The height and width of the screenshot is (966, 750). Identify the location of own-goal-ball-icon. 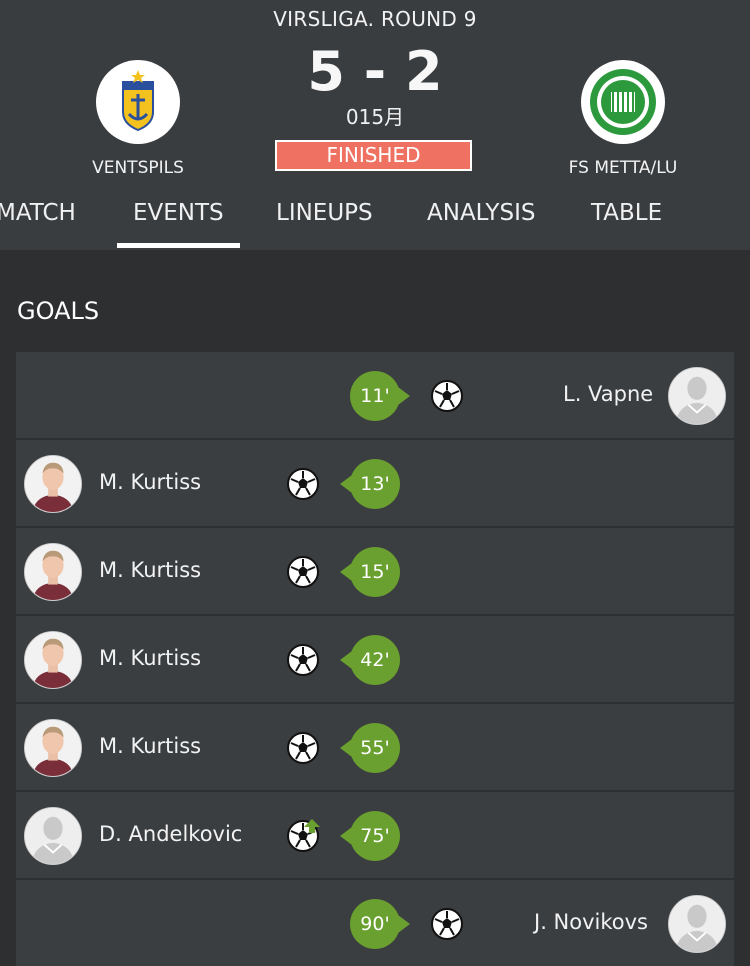
(303, 835).